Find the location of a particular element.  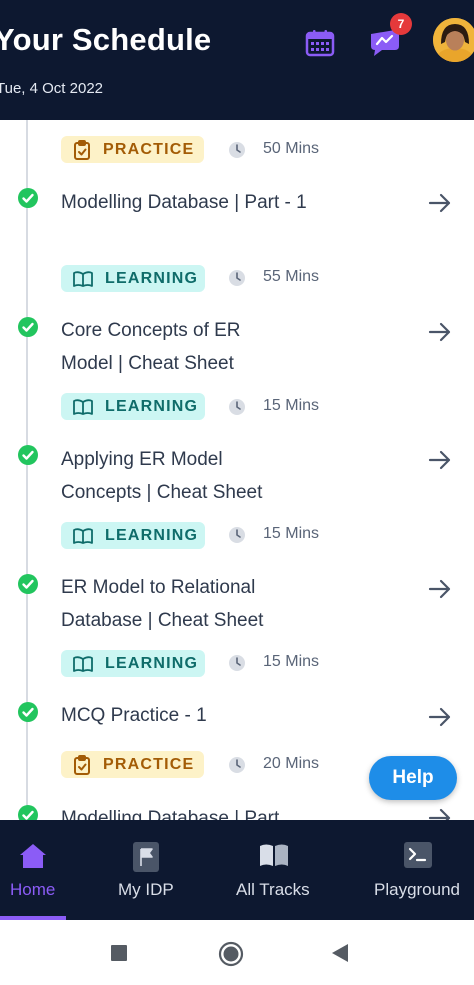

bottom-nav: Home My IDP All Tracks Playground is located at coordinates (237, 870).